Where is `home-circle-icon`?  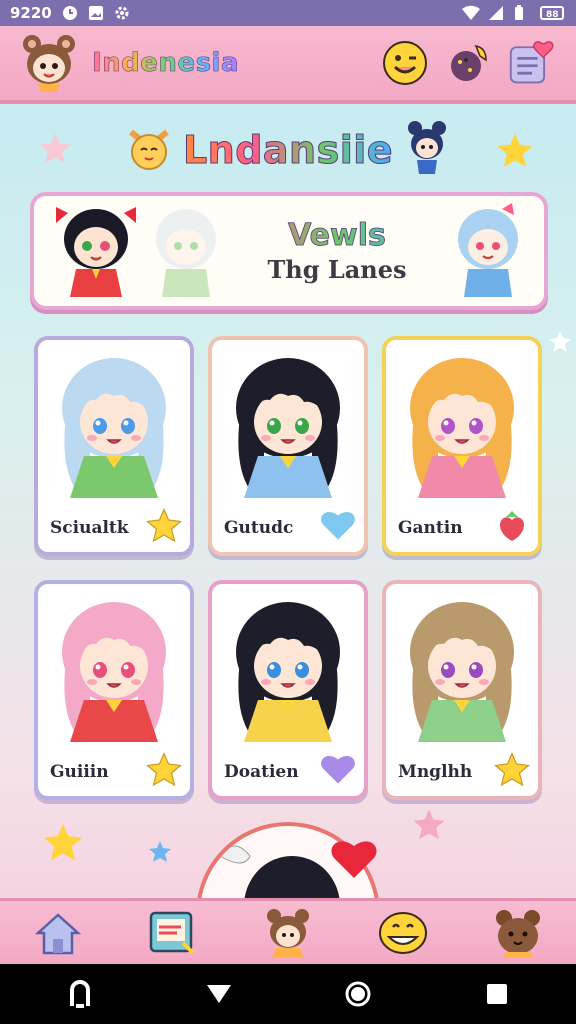 home-circle-icon is located at coordinates (358, 994).